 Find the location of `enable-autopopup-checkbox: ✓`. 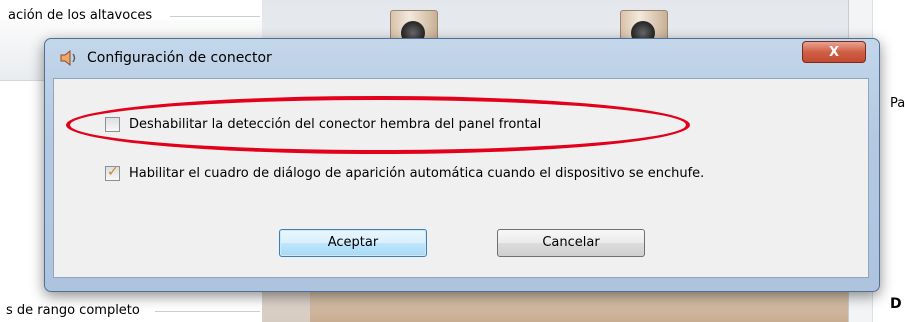

enable-autopopup-checkbox: ✓ is located at coordinates (112, 172).